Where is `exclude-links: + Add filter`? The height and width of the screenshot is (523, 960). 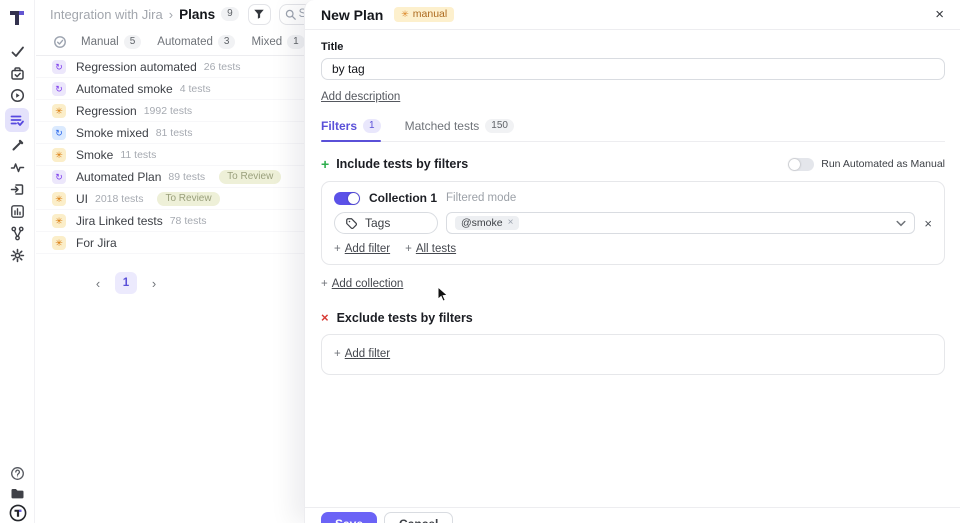 exclude-links: + Add filter is located at coordinates (633, 354).